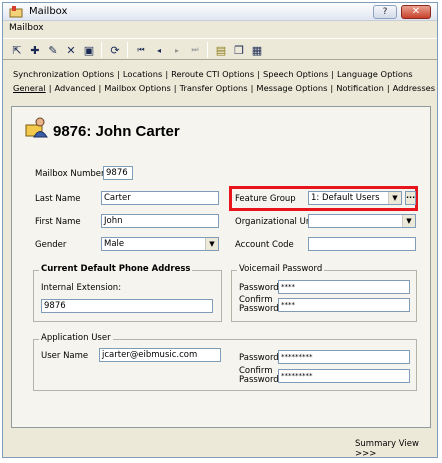 This screenshot has width=442, height=463. What do you see at coordinates (344, 287) in the screenshot?
I see `voicemail-password-field: ****` at bounding box center [344, 287].